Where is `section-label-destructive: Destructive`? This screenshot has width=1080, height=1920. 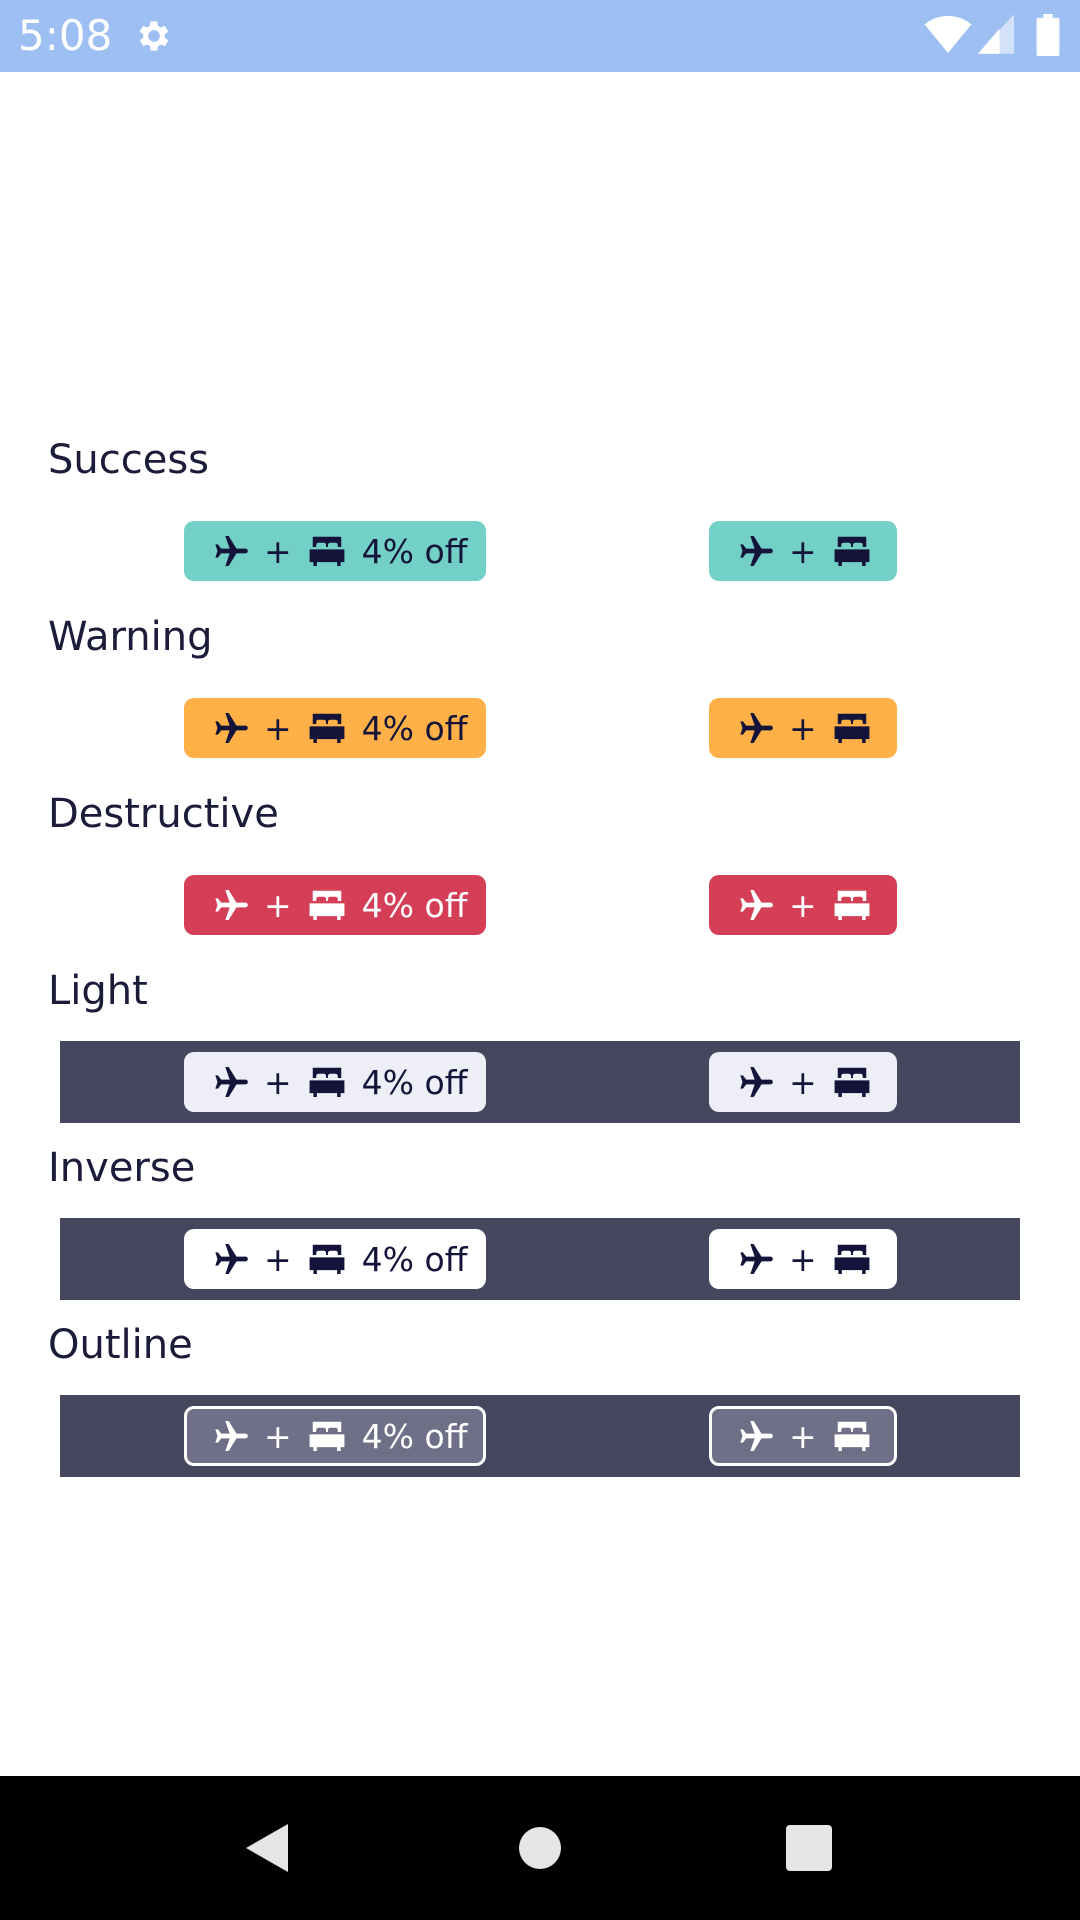
section-label-destructive: Destructive is located at coordinates (163, 814).